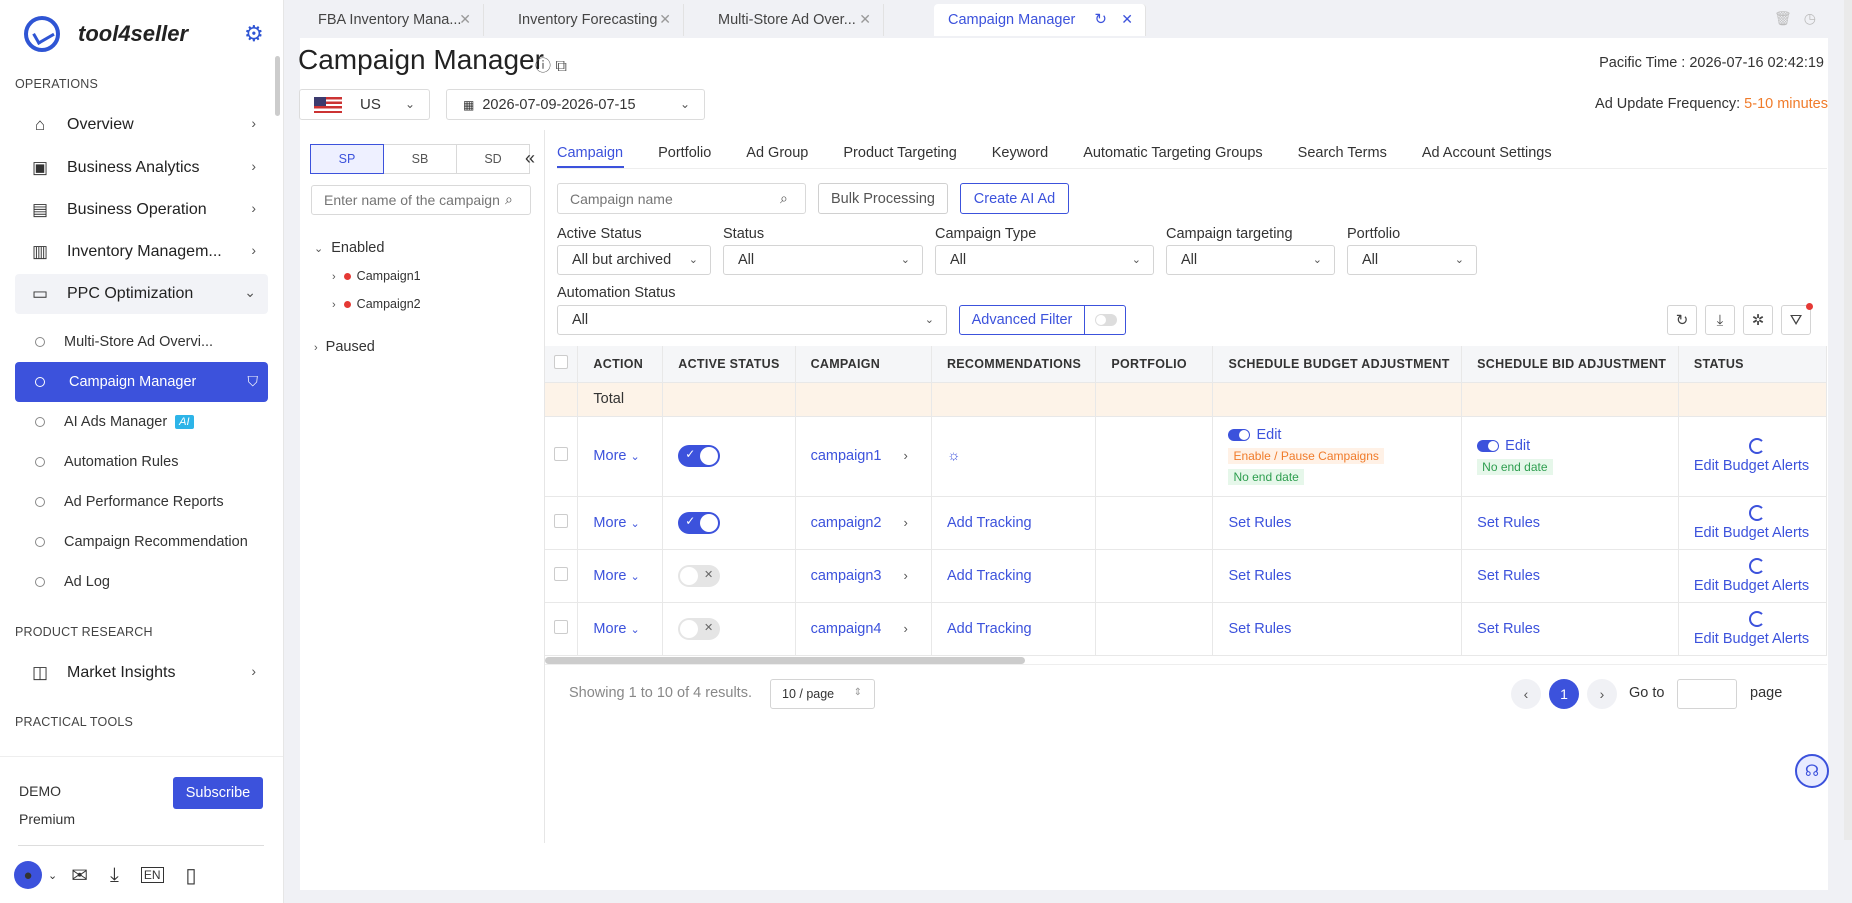 This screenshot has height=903, width=1852. I want to click on page-number-button: 1, so click(1564, 694).